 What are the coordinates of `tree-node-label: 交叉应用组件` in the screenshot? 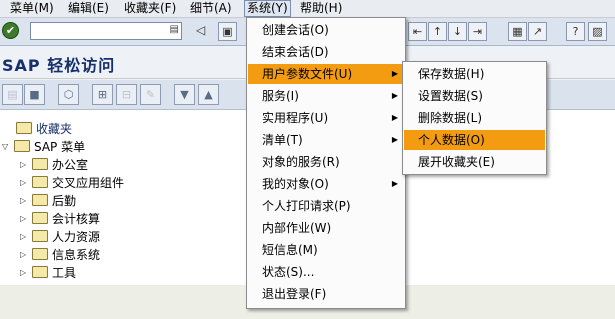 It's located at (88, 183).